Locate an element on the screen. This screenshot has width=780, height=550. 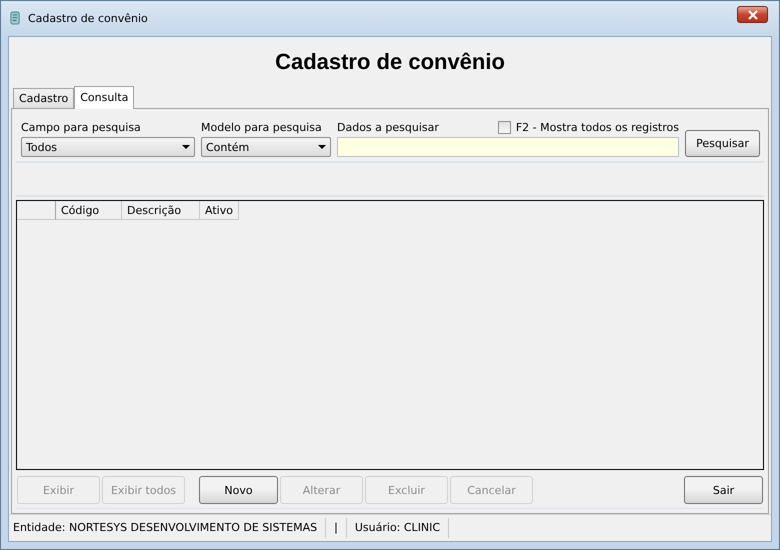
window-title: Cadastro de convênio is located at coordinates (88, 18).